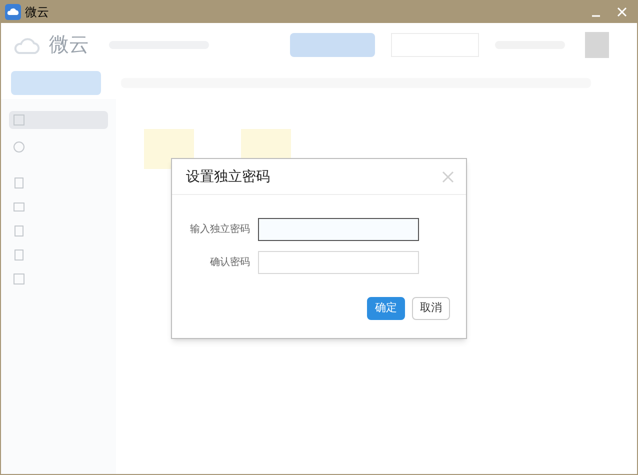  Describe the element at coordinates (338, 229) in the screenshot. I see `password-field` at that location.